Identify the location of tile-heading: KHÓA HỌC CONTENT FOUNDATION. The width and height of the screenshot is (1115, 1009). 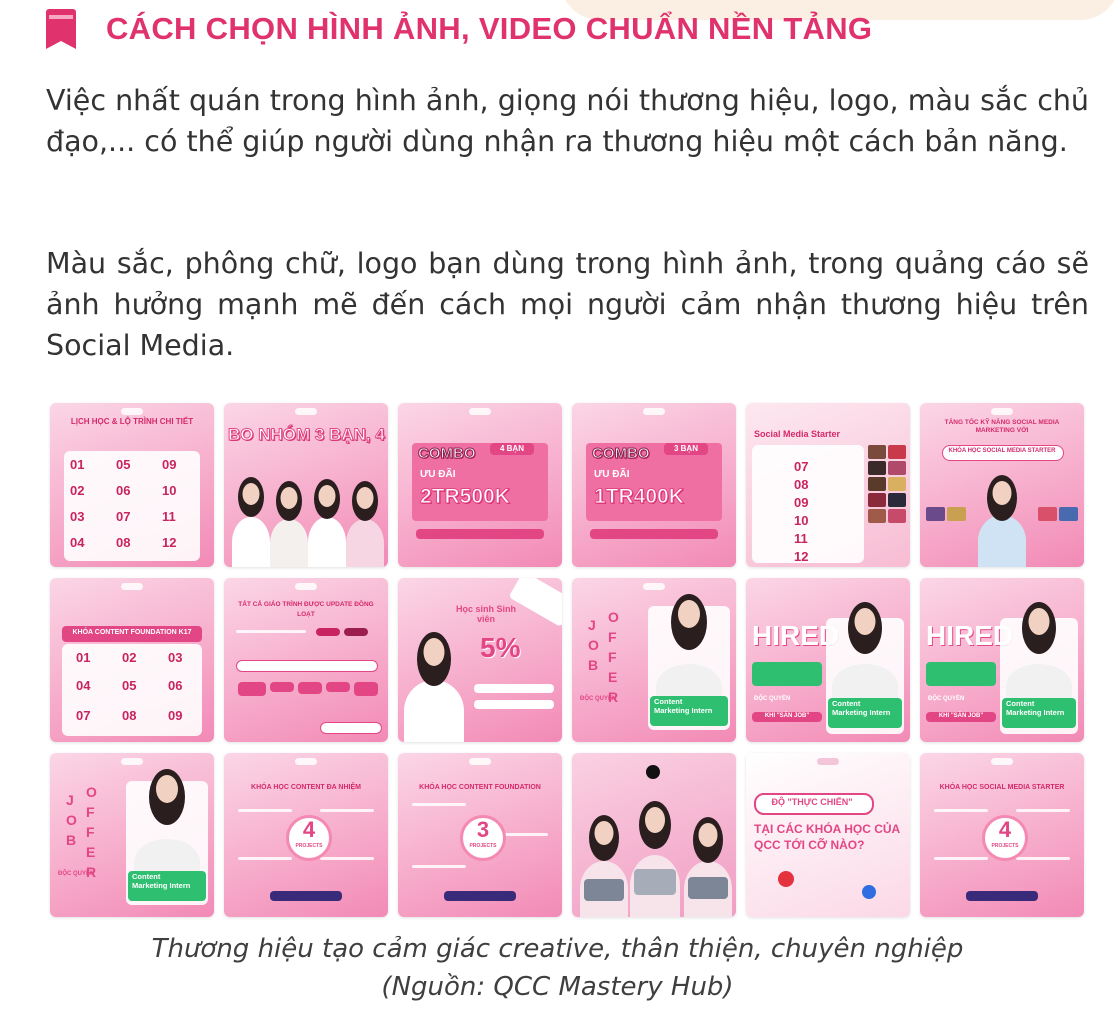
(480, 787).